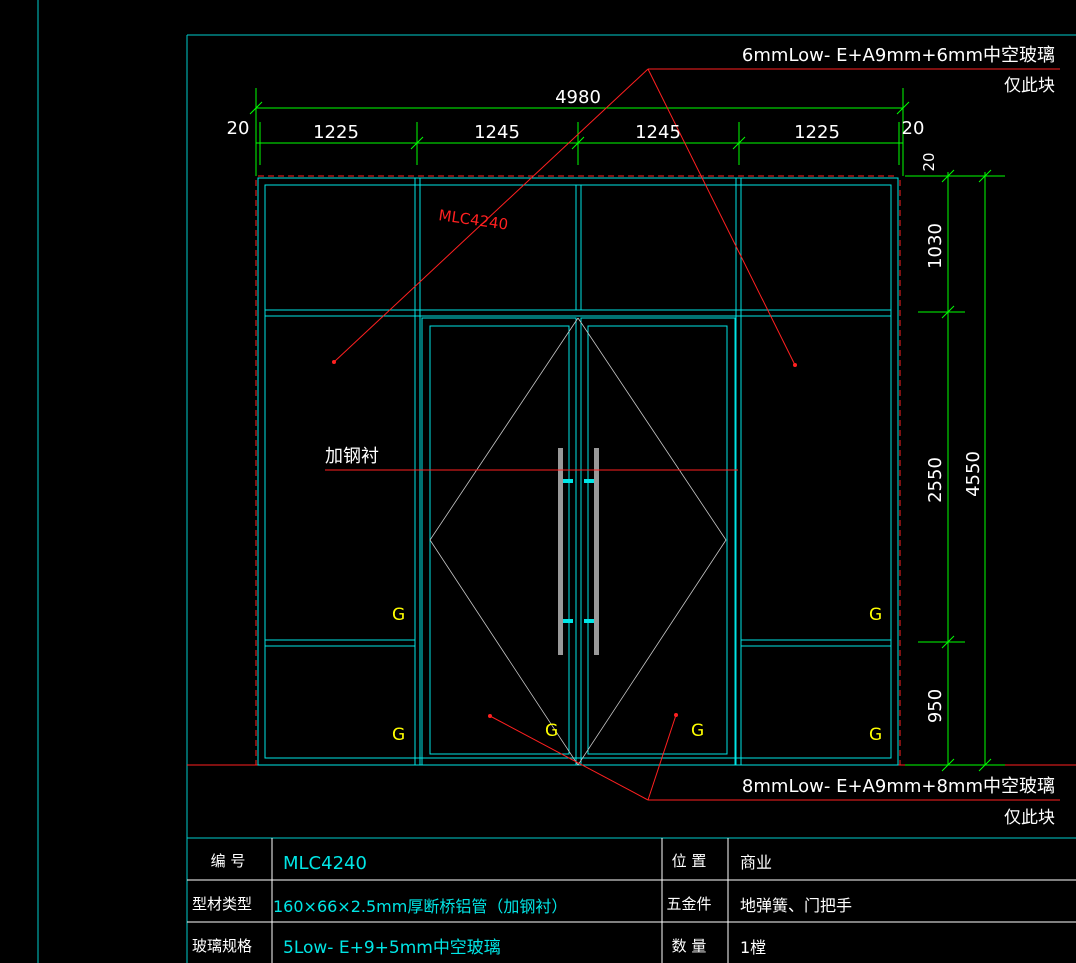  I want to click on dim-width-4: 1225, so click(817, 132).